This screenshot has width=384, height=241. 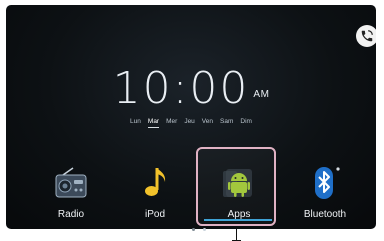 I want to click on ipod-app: iPod, so click(x=155, y=187).